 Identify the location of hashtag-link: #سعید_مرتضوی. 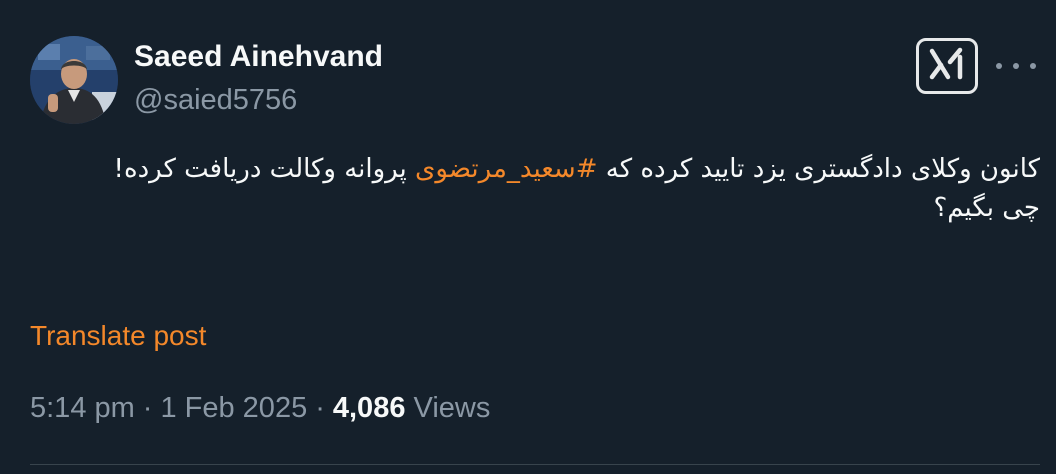
(506, 169).